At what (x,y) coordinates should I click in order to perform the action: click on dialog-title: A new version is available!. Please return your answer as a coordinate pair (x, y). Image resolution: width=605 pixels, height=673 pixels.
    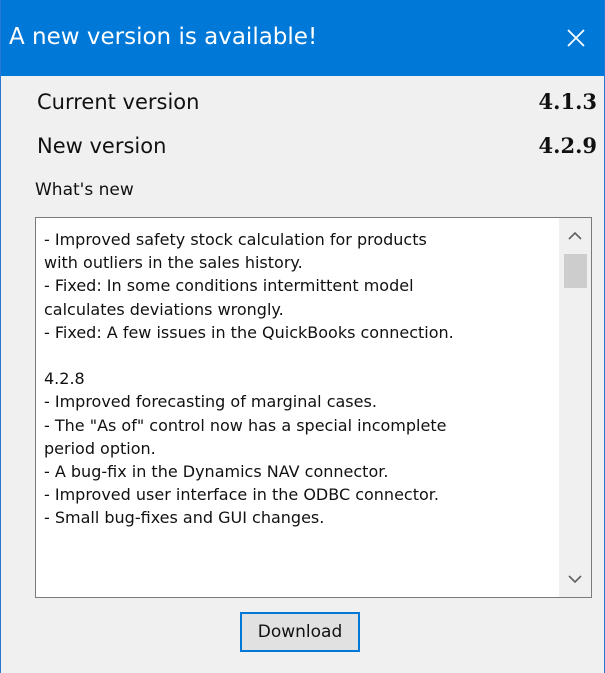
    Looking at the image, I should click on (163, 37).